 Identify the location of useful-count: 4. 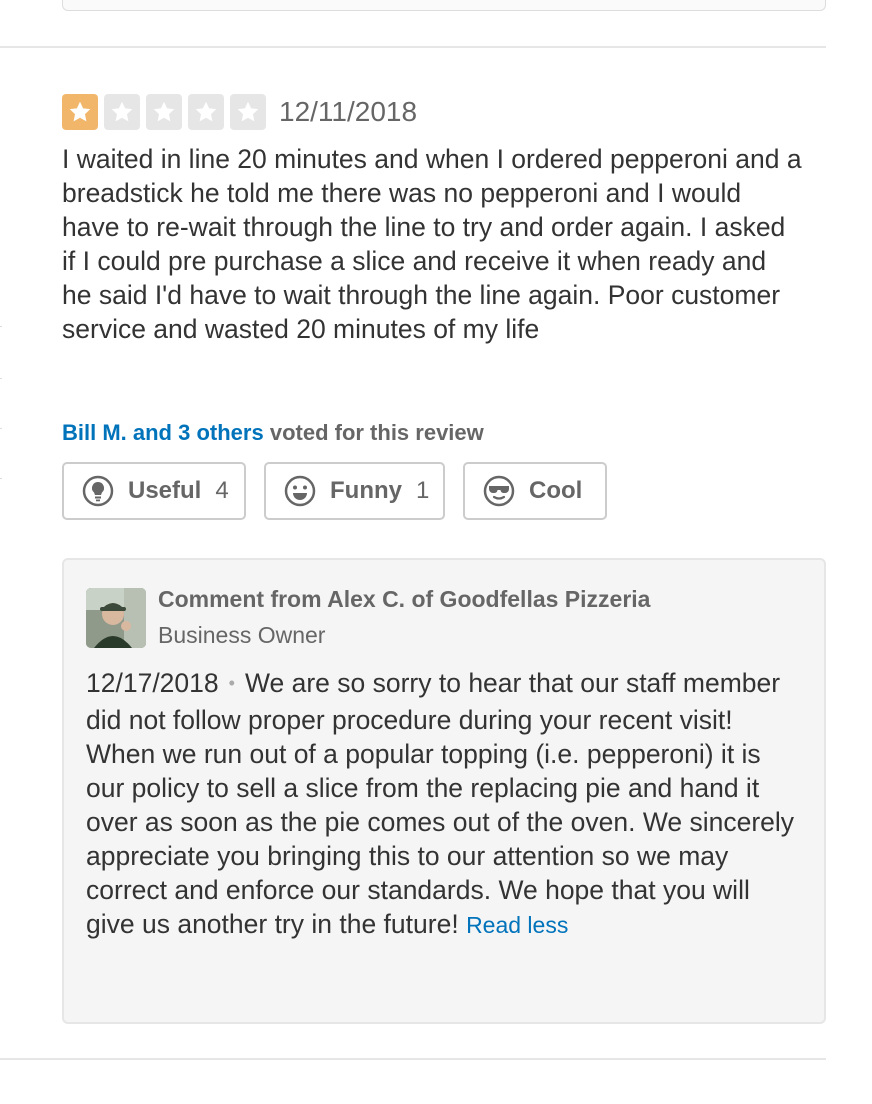
(222, 490).